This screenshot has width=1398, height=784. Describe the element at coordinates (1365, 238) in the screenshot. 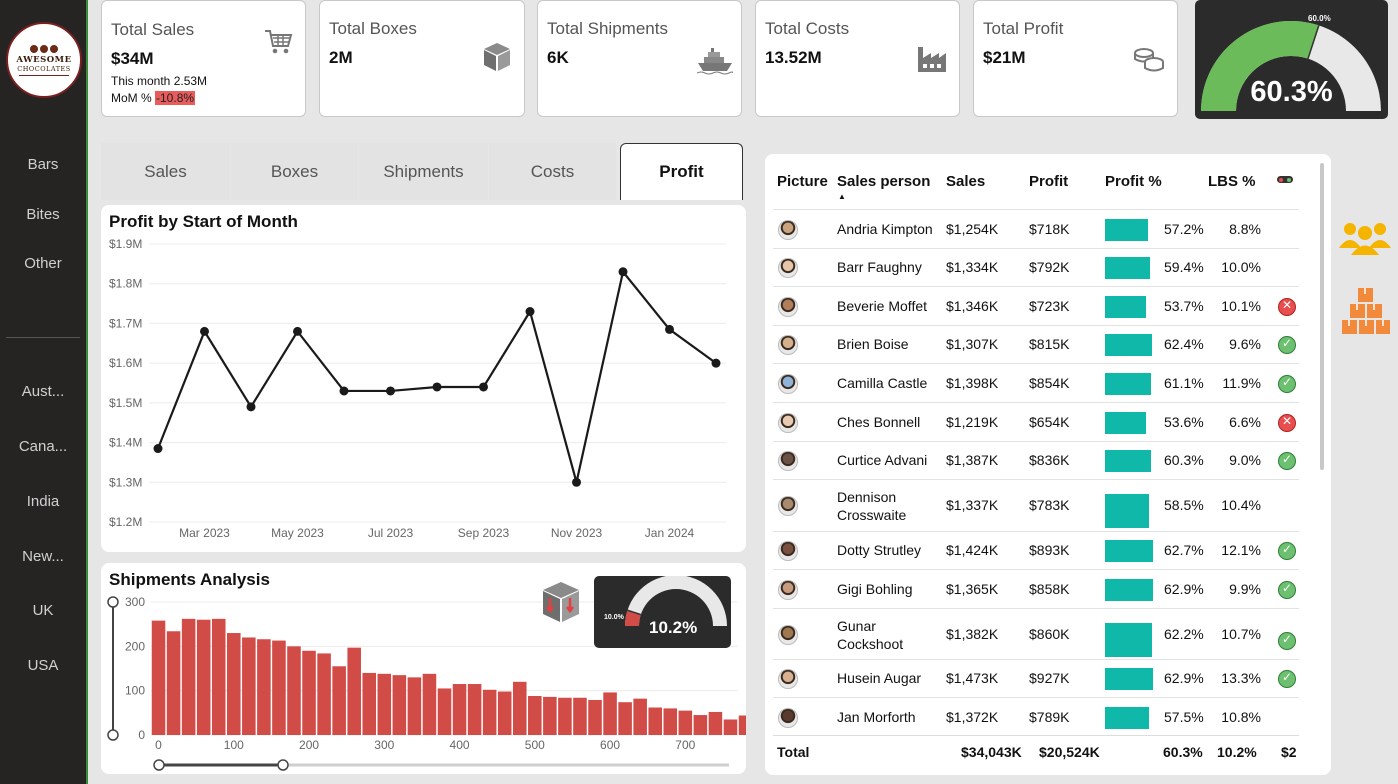

I see `team-icon` at that location.